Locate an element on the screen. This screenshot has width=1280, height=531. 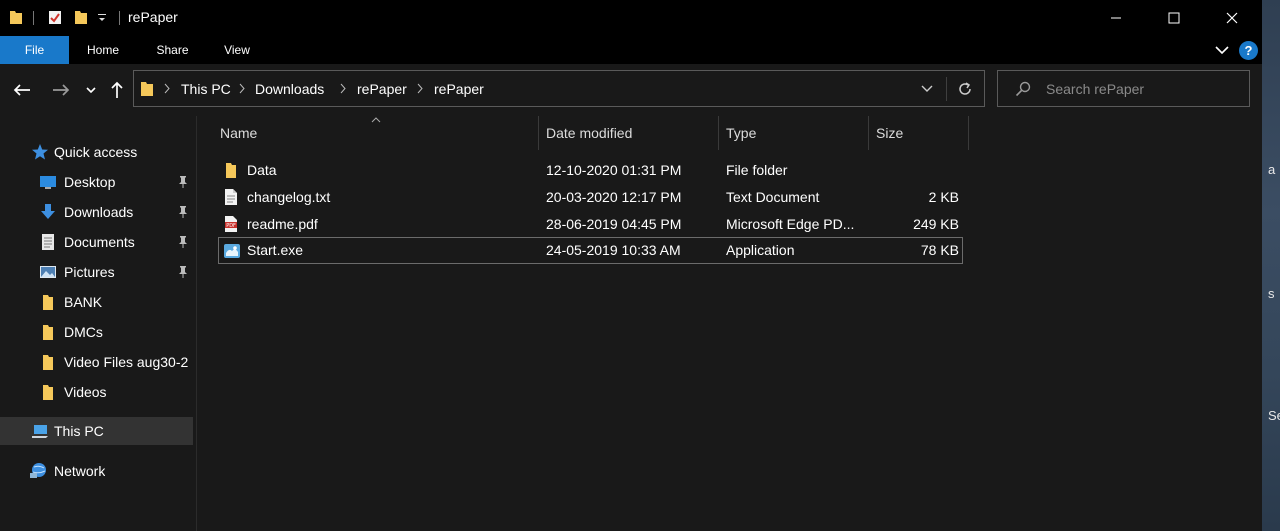
pdf-file-icon: PDF is located at coordinates (231, 224).